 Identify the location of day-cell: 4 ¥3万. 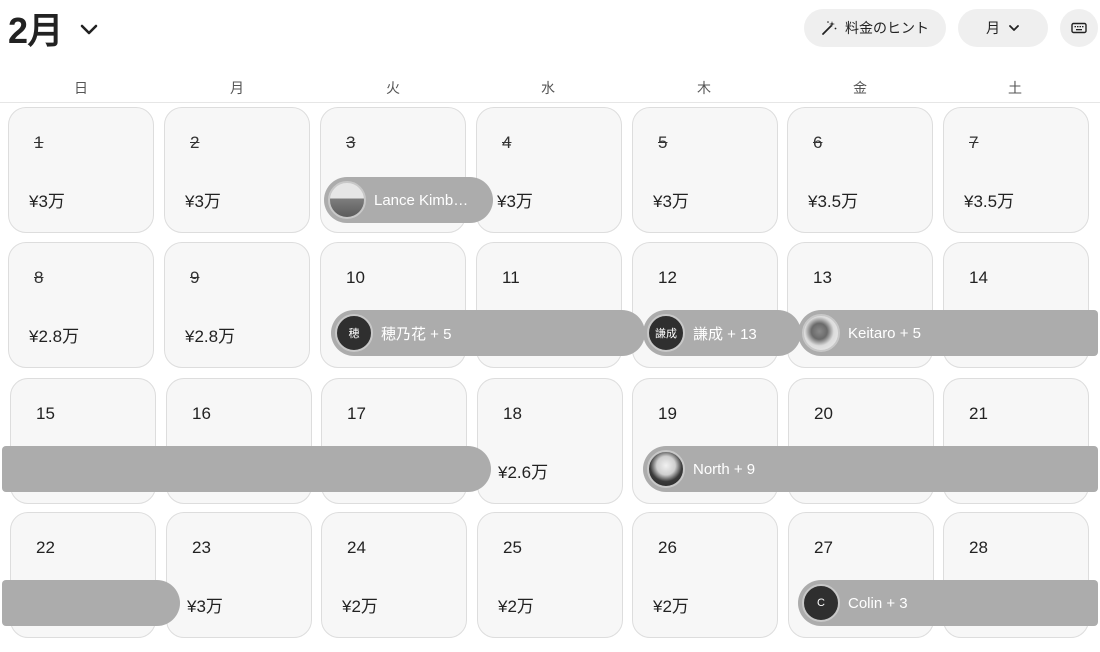
(549, 170).